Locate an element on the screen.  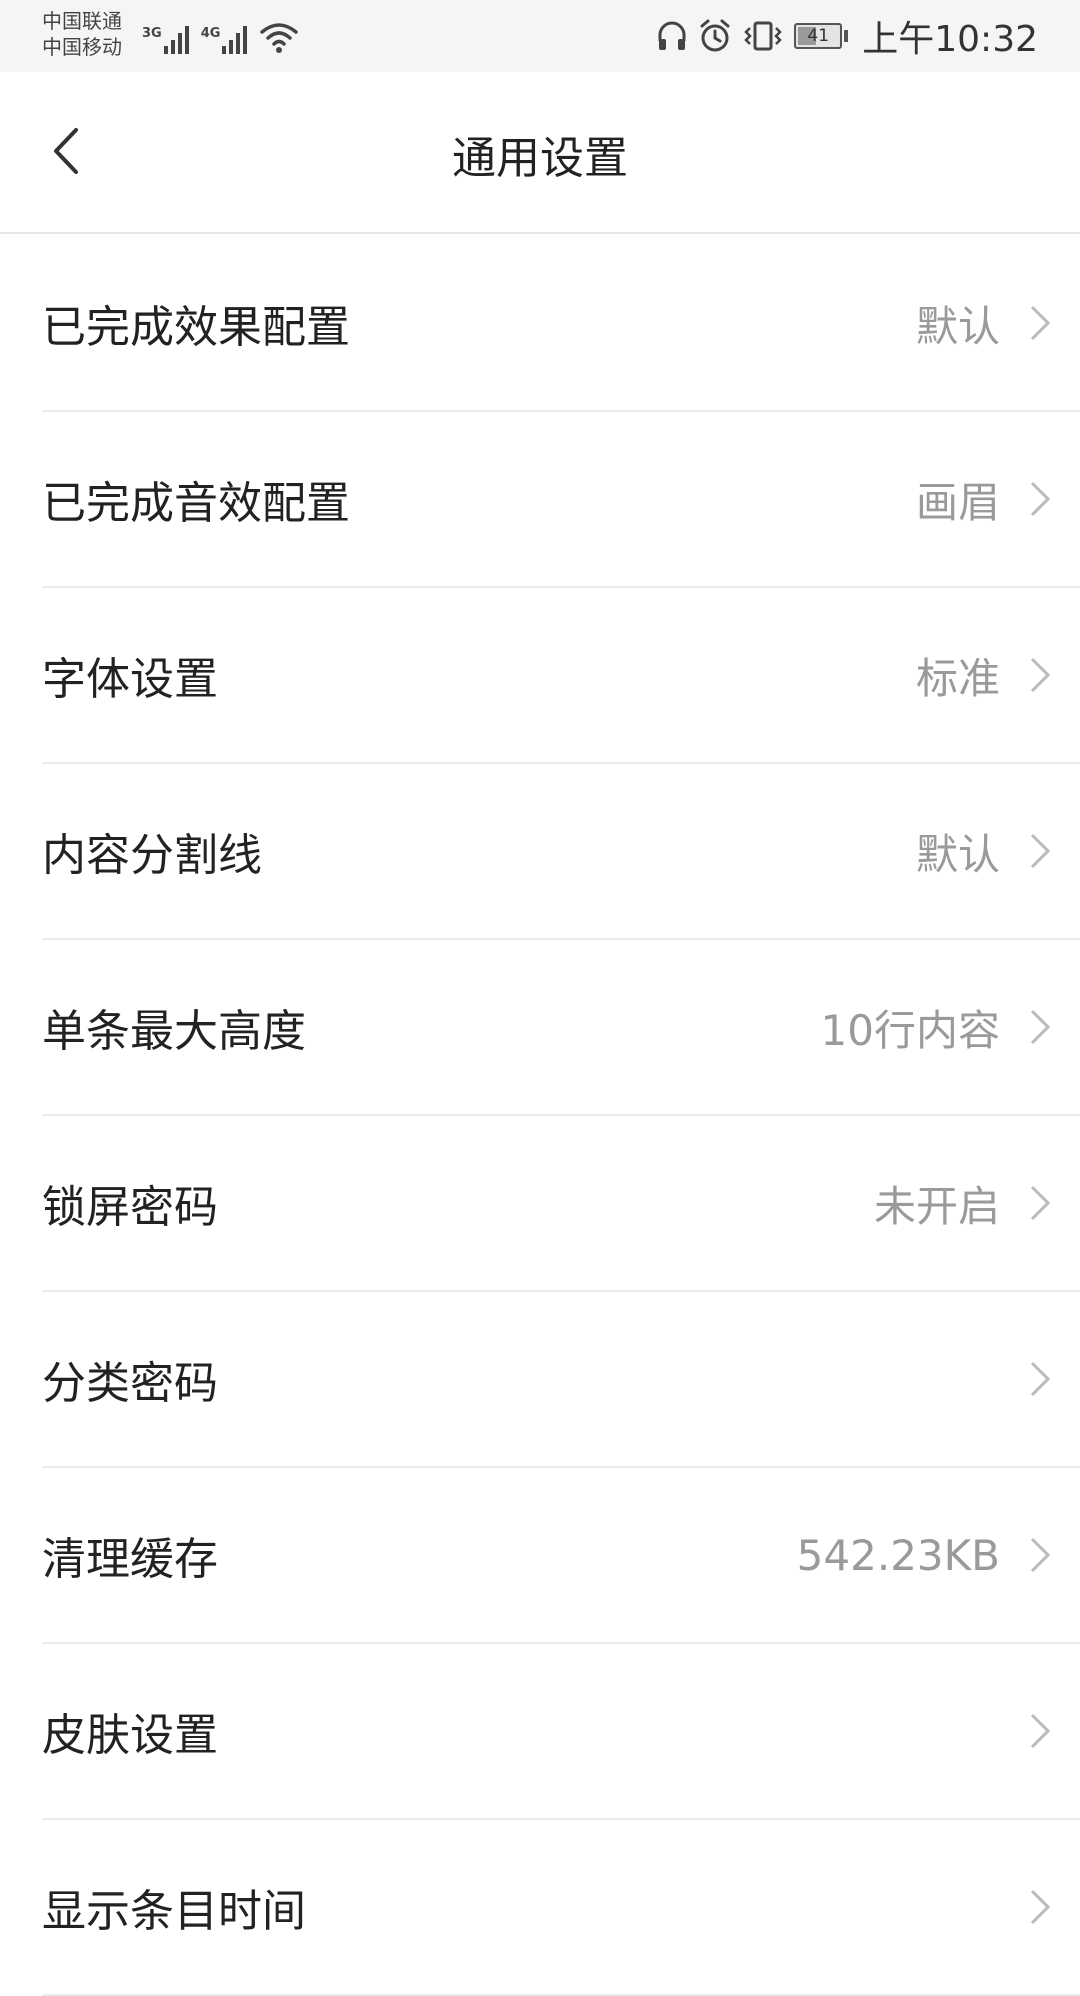
setting-label: 已完成效果配置 is located at coordinates (196, 327).